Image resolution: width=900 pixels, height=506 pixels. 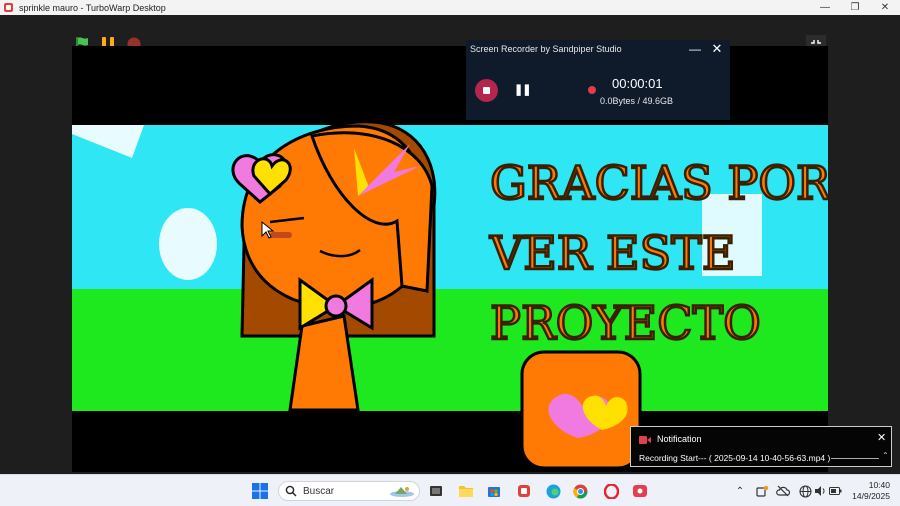 I want to click on recording-size: 0.0Bytes / 49.6GB, so click(x=637, y=101).